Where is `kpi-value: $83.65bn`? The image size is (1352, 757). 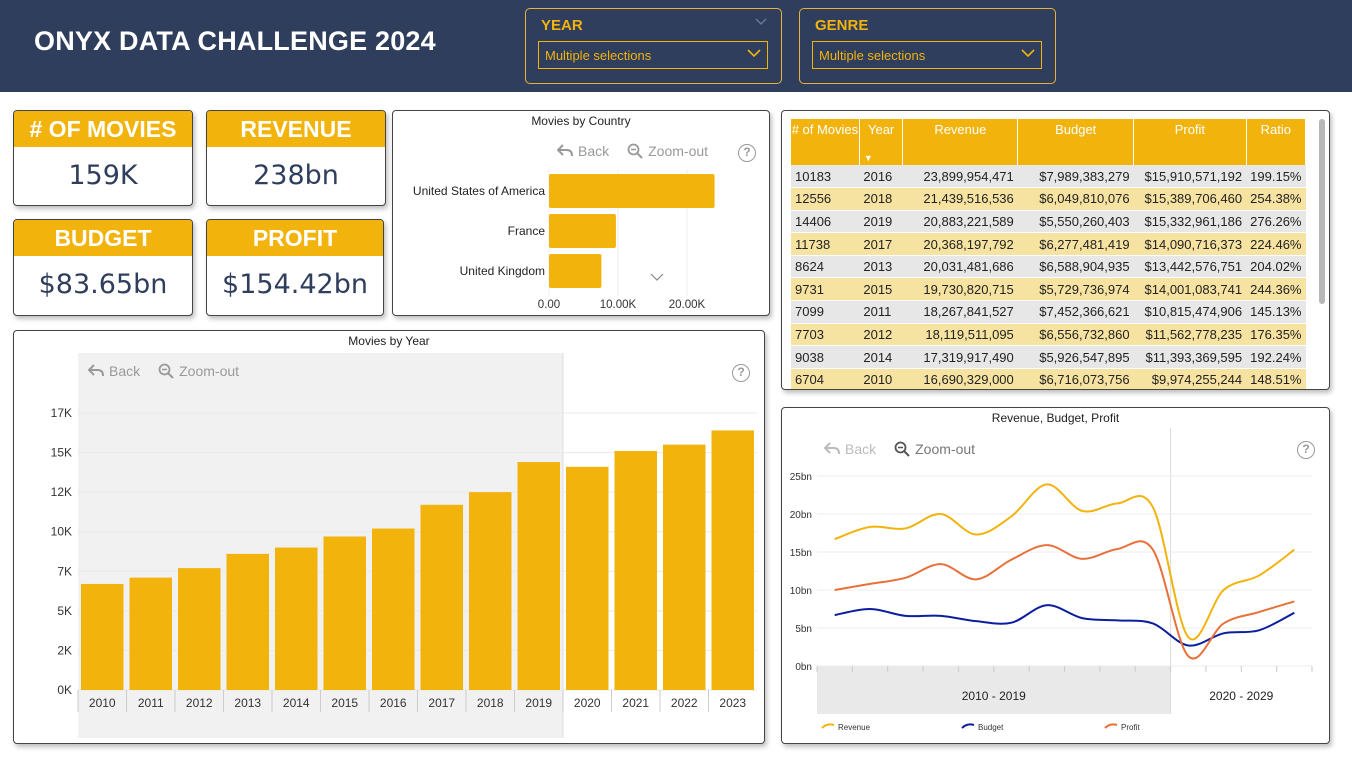
kpi-value: $83.65bn is located at coordinates (103, 284).